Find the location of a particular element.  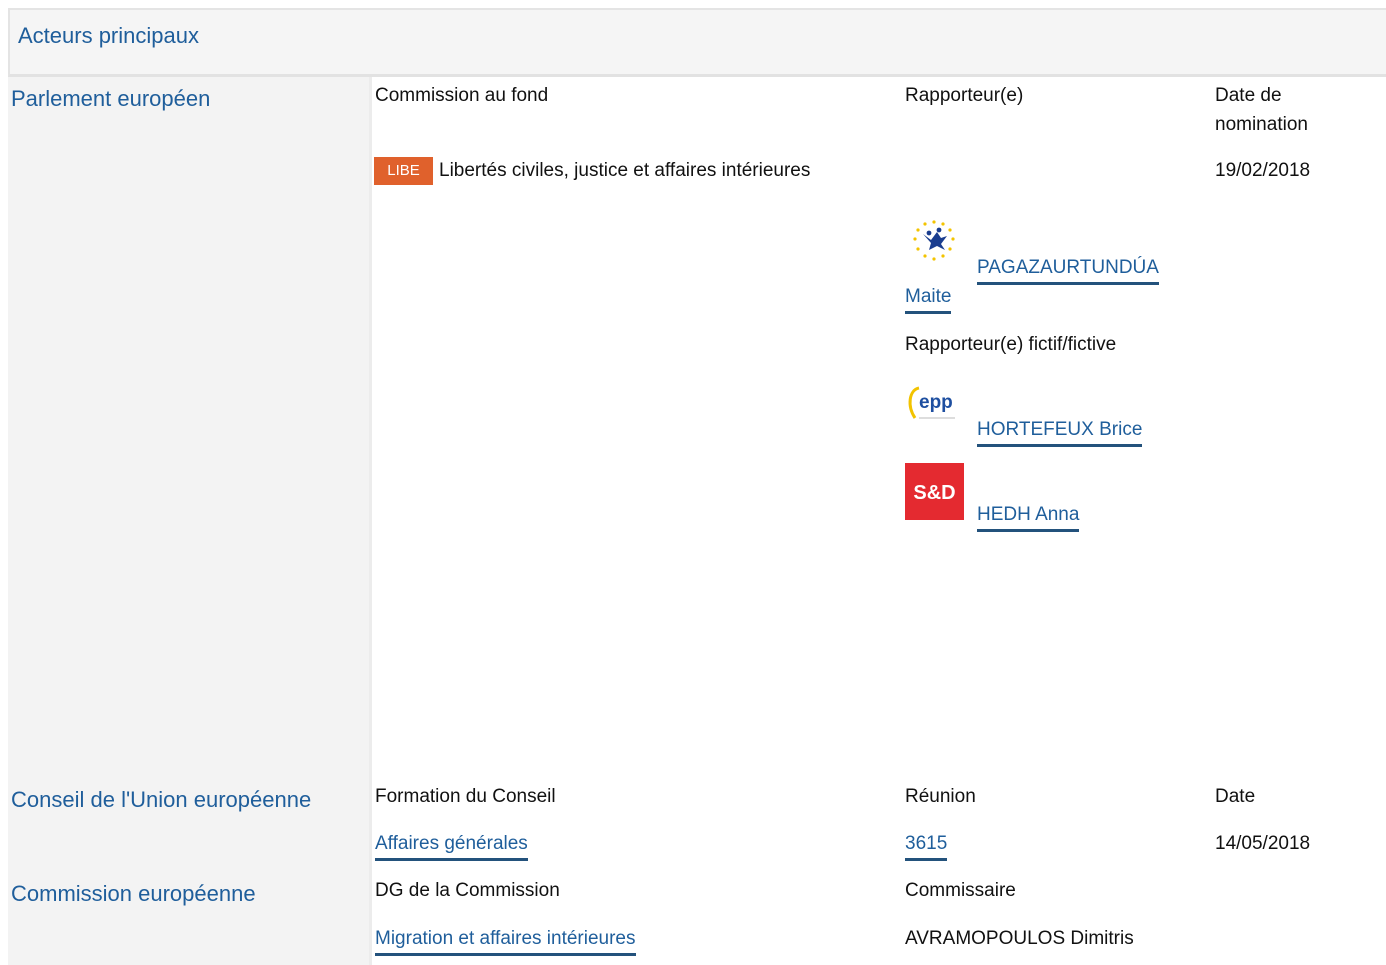

commissioner-header: Commissaire is located at coordinates (960, 890).